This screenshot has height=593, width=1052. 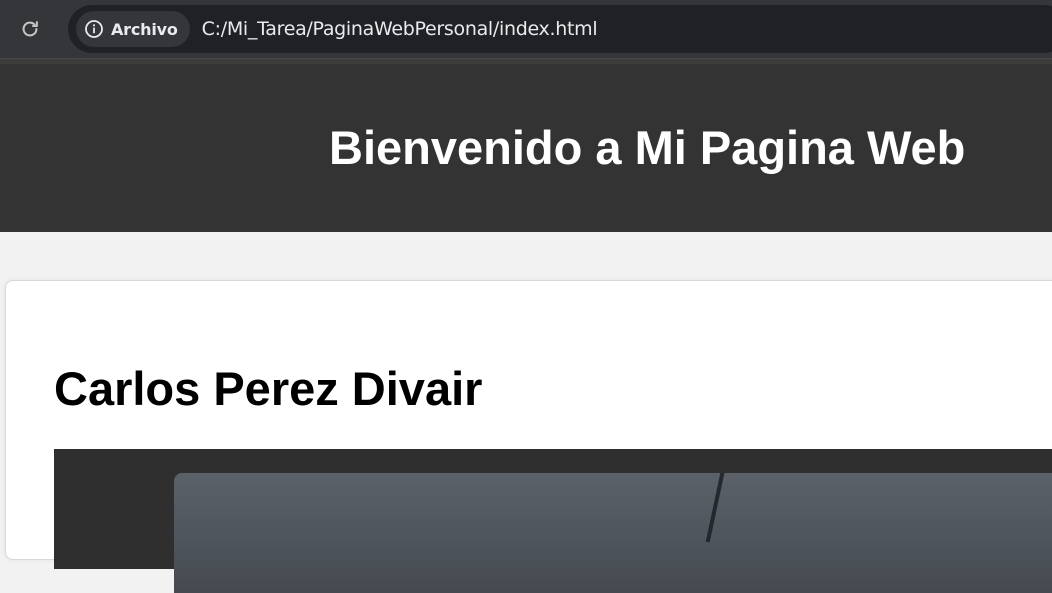 What do you see at coordinates (647, 147) in the screenshot?
I see `page-title: Bienvenido a Mi Pagina Web` at bounding box center [647, 147].